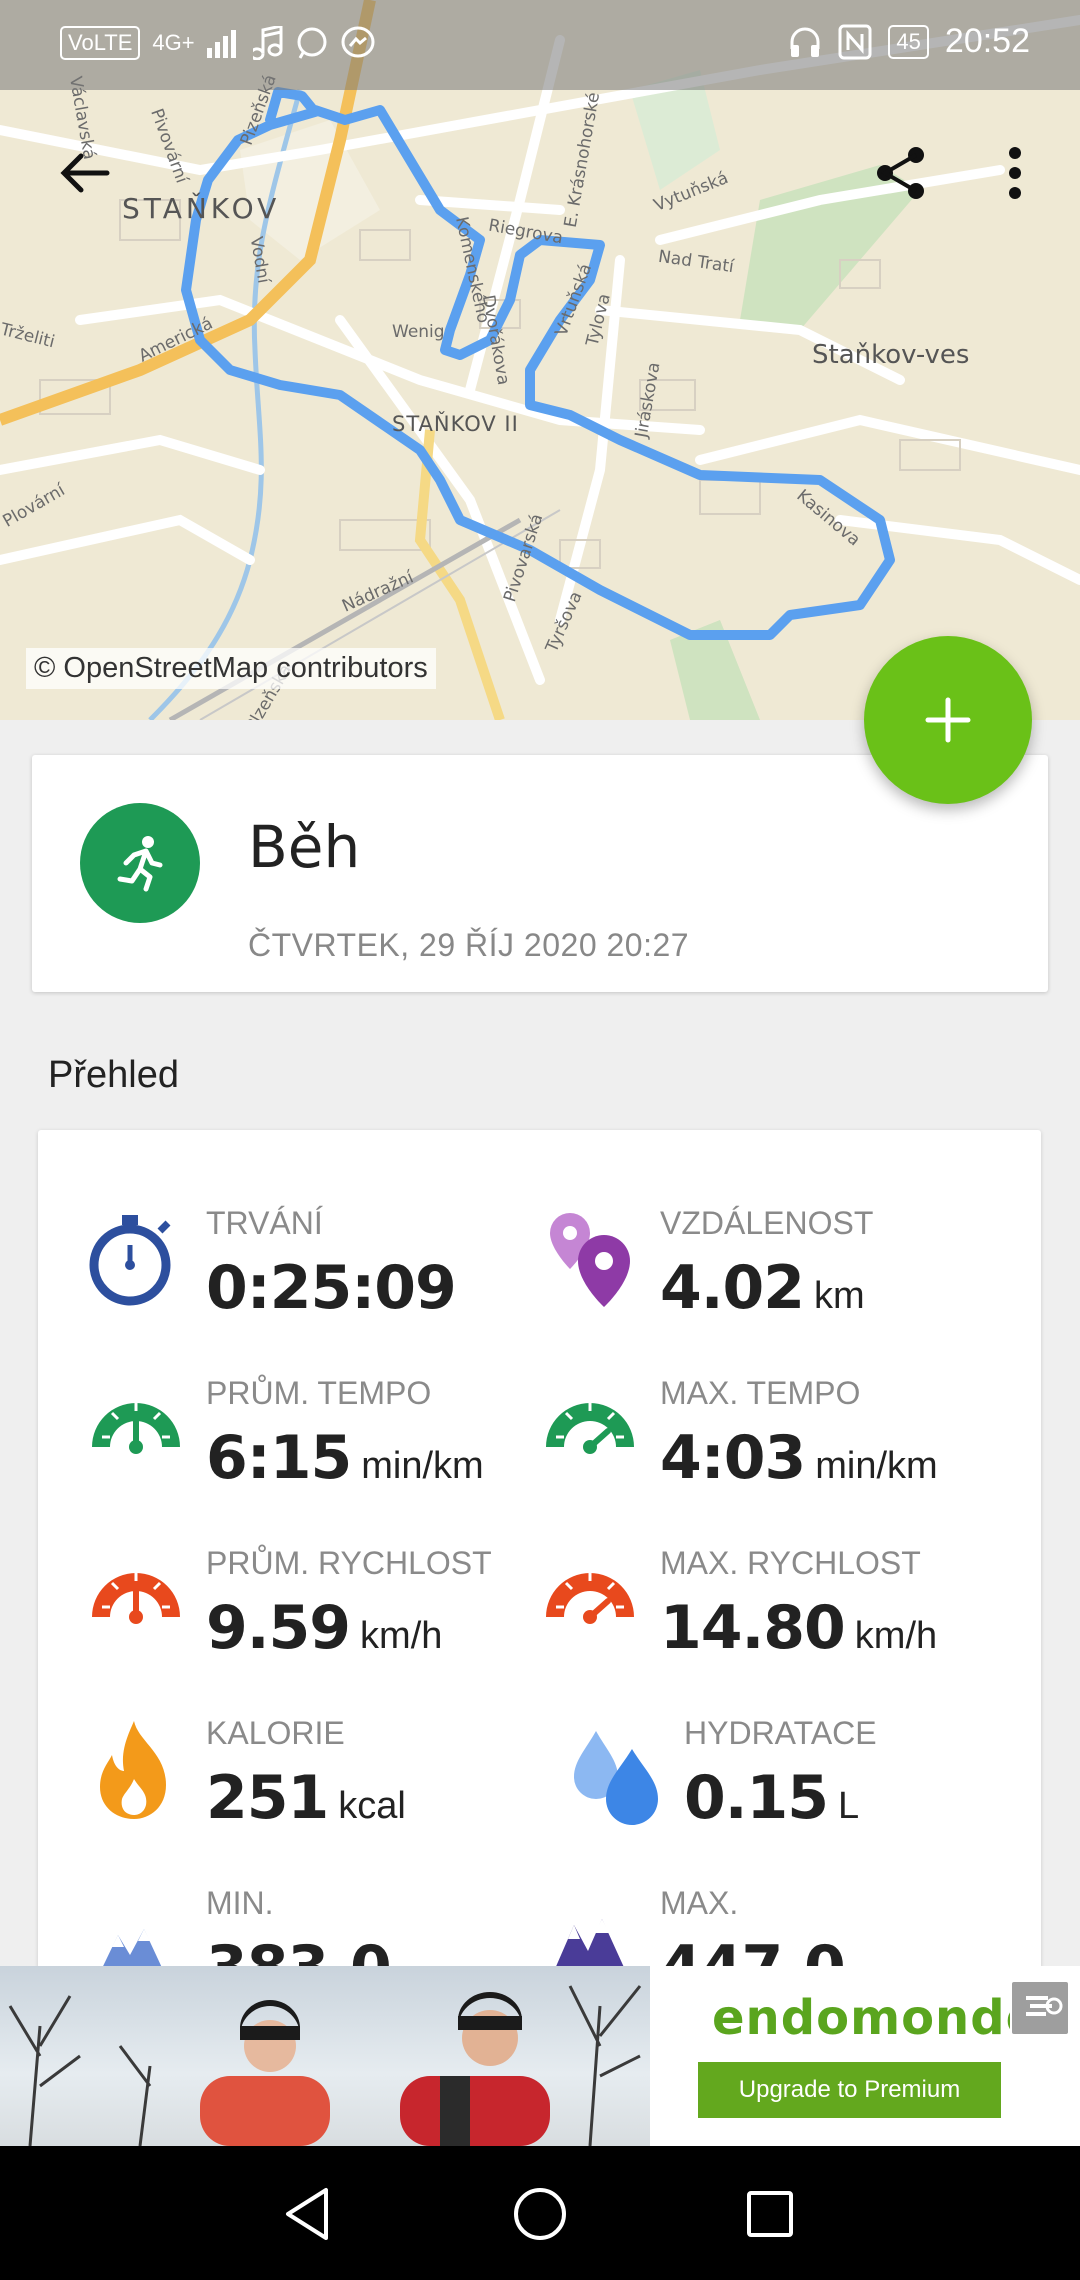 The width and height of the screenshot is (1080, 2280). Describe the element at coordinates (312, 43) in the screenshot. I see `whatsapp-icon` at that location.